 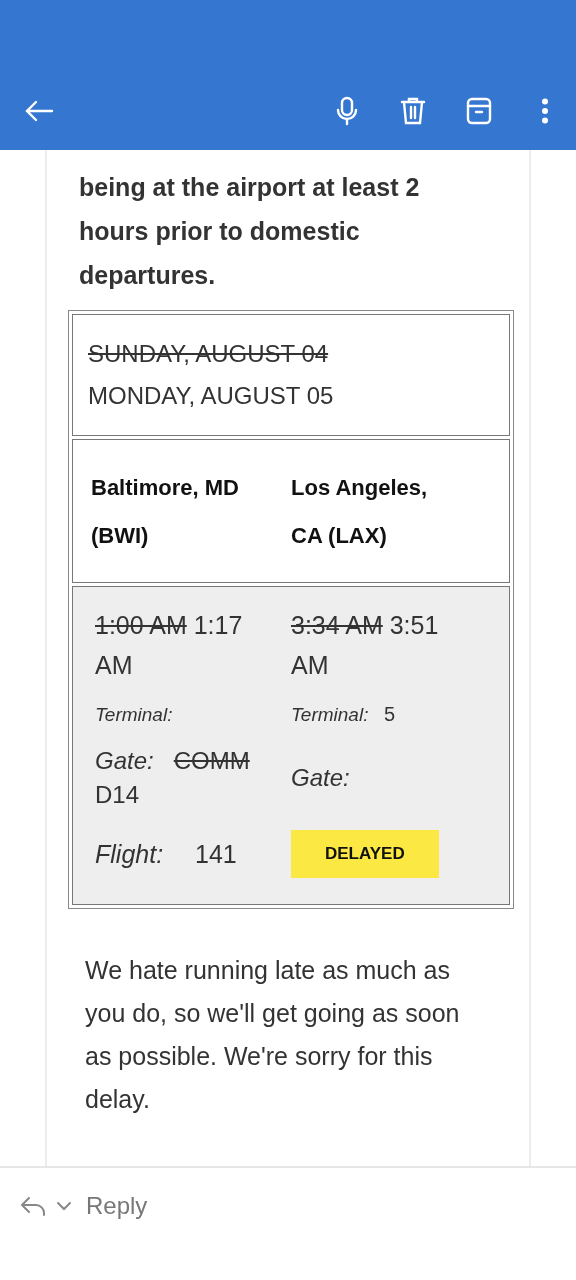 What do you see at coordinates (34, 1206) in the screenshot?
I see `reply-icon` at bounding box center [34, 1206].